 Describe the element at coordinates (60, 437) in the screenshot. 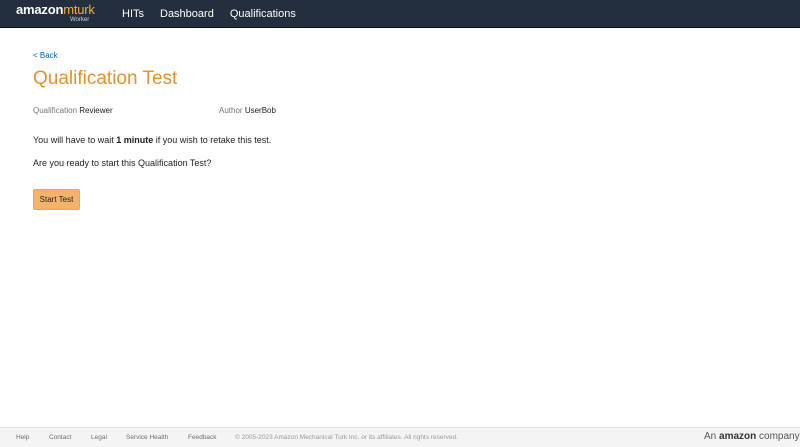

I see `footer-contact-link: Contact` at that location.